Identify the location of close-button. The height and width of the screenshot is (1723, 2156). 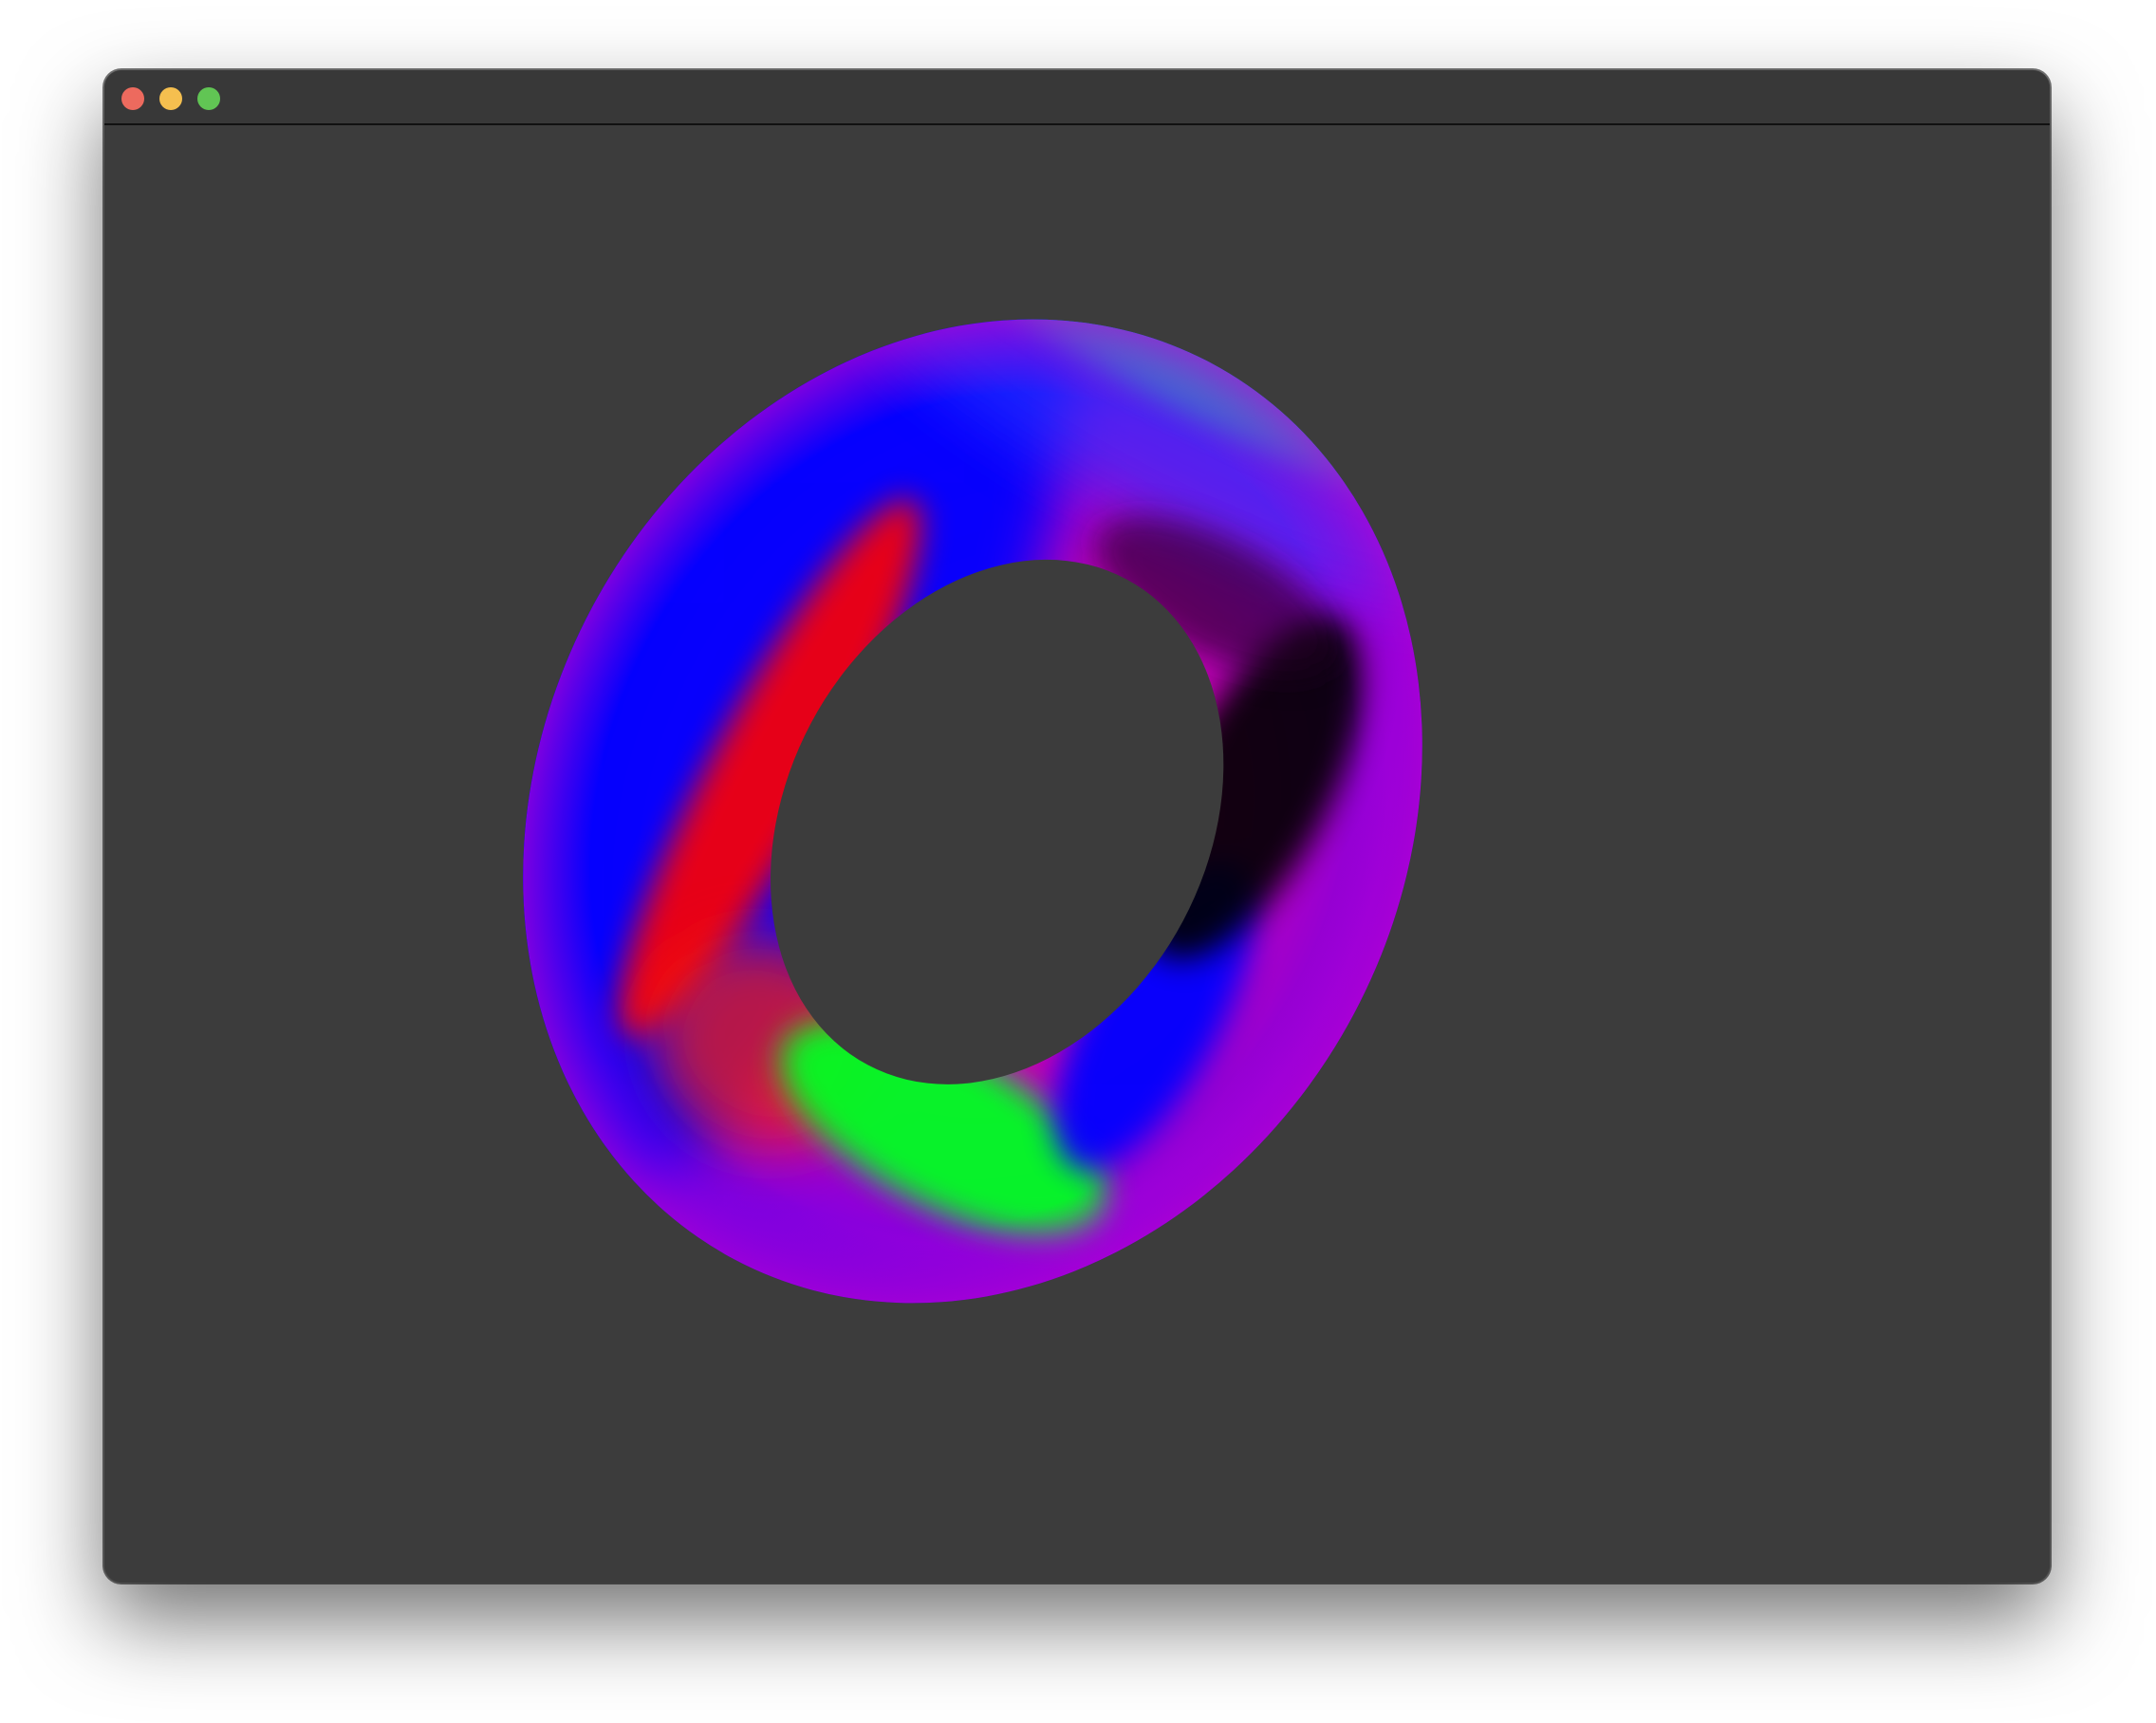
(132, 98).